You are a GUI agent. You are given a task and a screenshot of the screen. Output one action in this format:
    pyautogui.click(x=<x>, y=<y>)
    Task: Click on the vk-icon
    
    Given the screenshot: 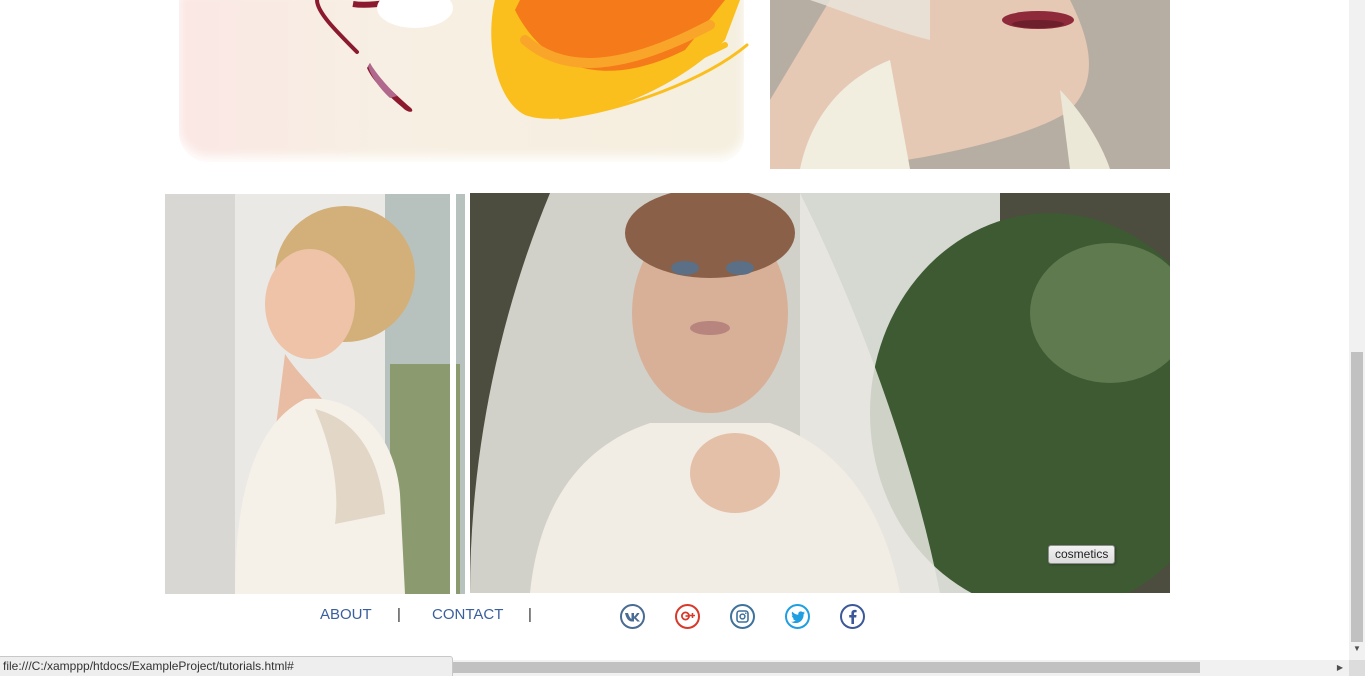 What is the action you would take?
    pyautogui.click(x=632, y=616)
    